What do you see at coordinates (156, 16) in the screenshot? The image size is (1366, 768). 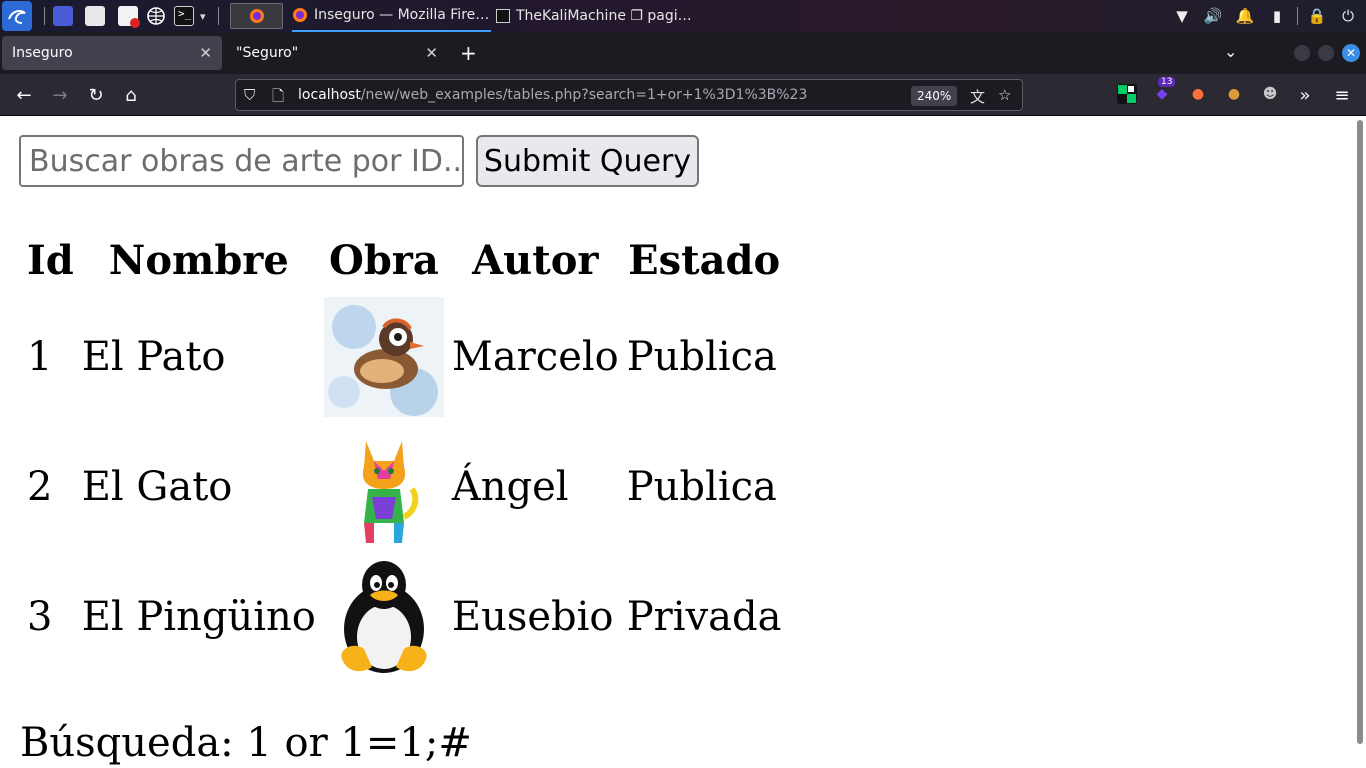 I see `web-browser-globe-icon` at bounding box center [156, 16].